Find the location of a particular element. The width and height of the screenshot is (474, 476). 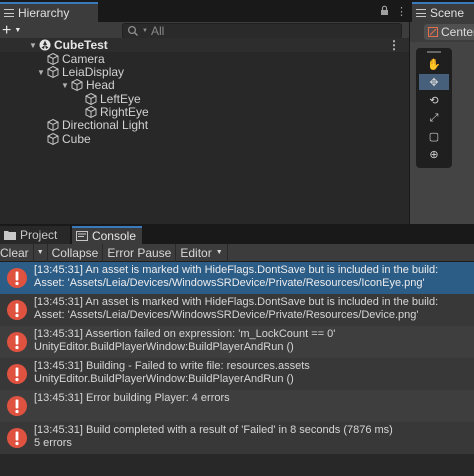

hand-tool-icon: ✋ is located at coordinates (434, 64).